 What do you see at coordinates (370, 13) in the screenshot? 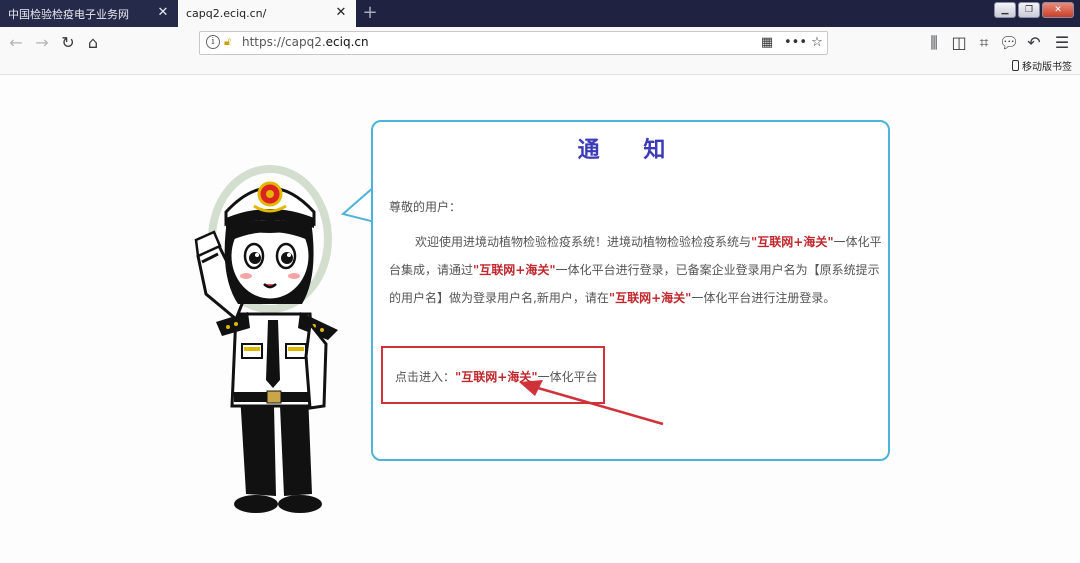
I see `new-tab-icon: +` at bounding box center [370, 13].